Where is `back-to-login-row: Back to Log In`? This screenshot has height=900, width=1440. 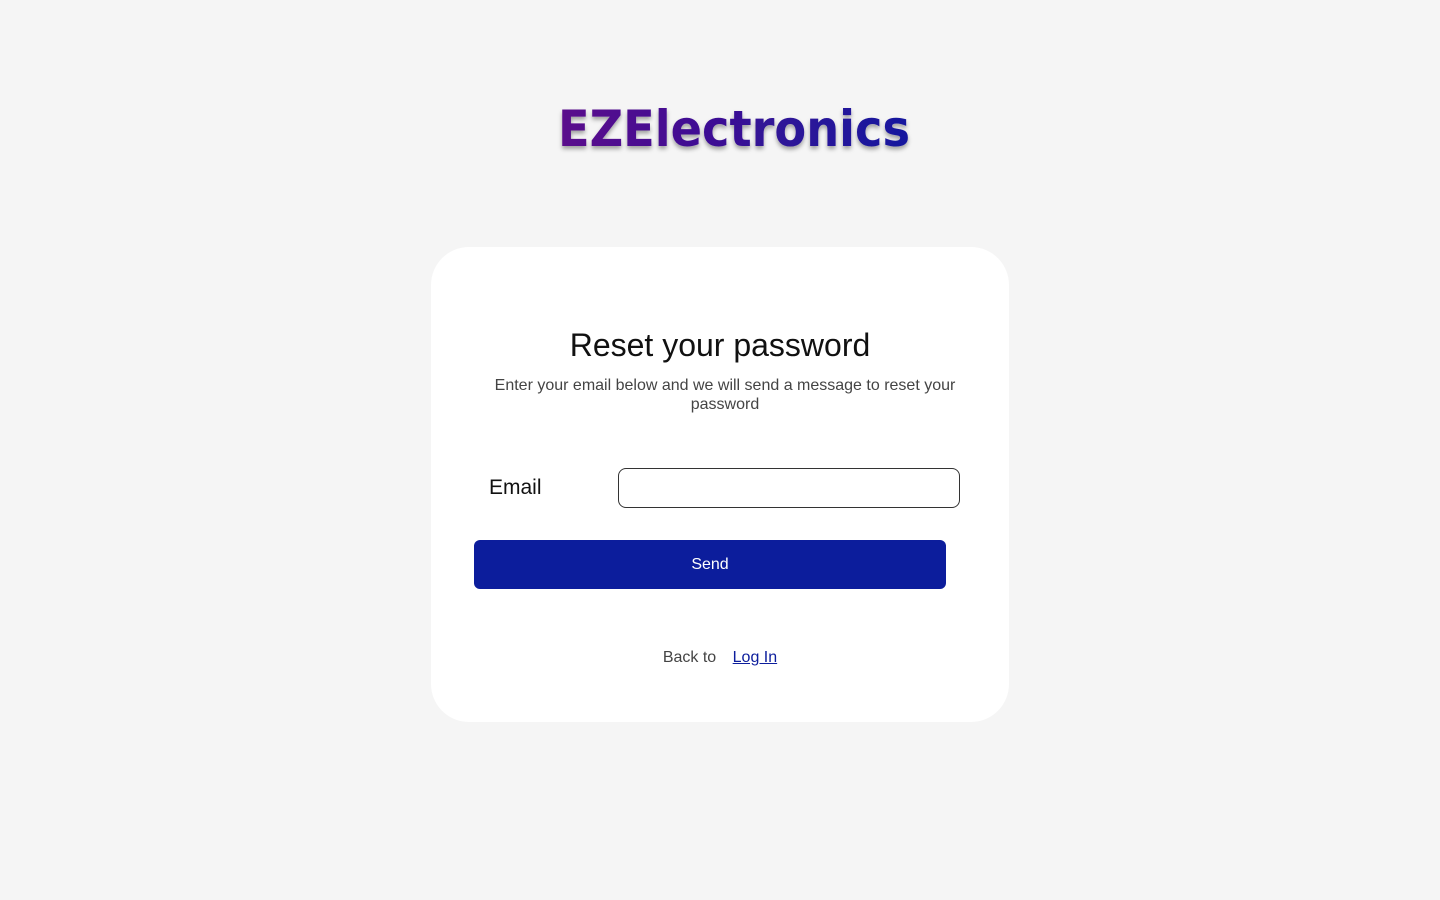 back-to-login-row: Back to Log In is located at coordinates (720, 658).